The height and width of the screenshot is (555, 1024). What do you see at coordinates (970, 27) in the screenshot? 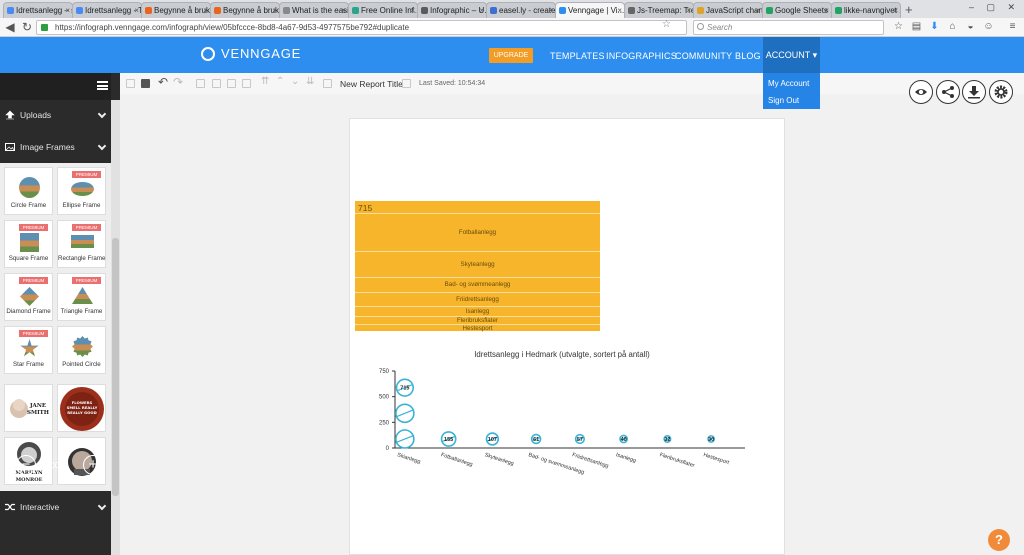
I see `pocket-icon: ◒` at bounding box center [970, 27].